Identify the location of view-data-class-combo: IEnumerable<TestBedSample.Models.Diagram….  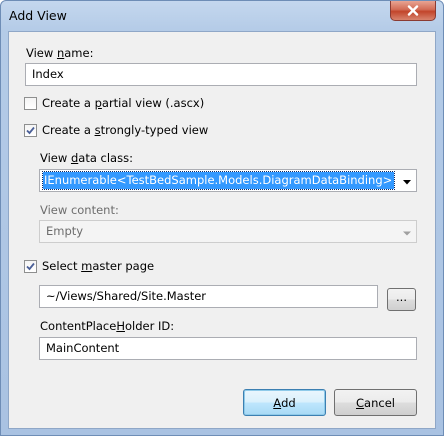
(228, 180).